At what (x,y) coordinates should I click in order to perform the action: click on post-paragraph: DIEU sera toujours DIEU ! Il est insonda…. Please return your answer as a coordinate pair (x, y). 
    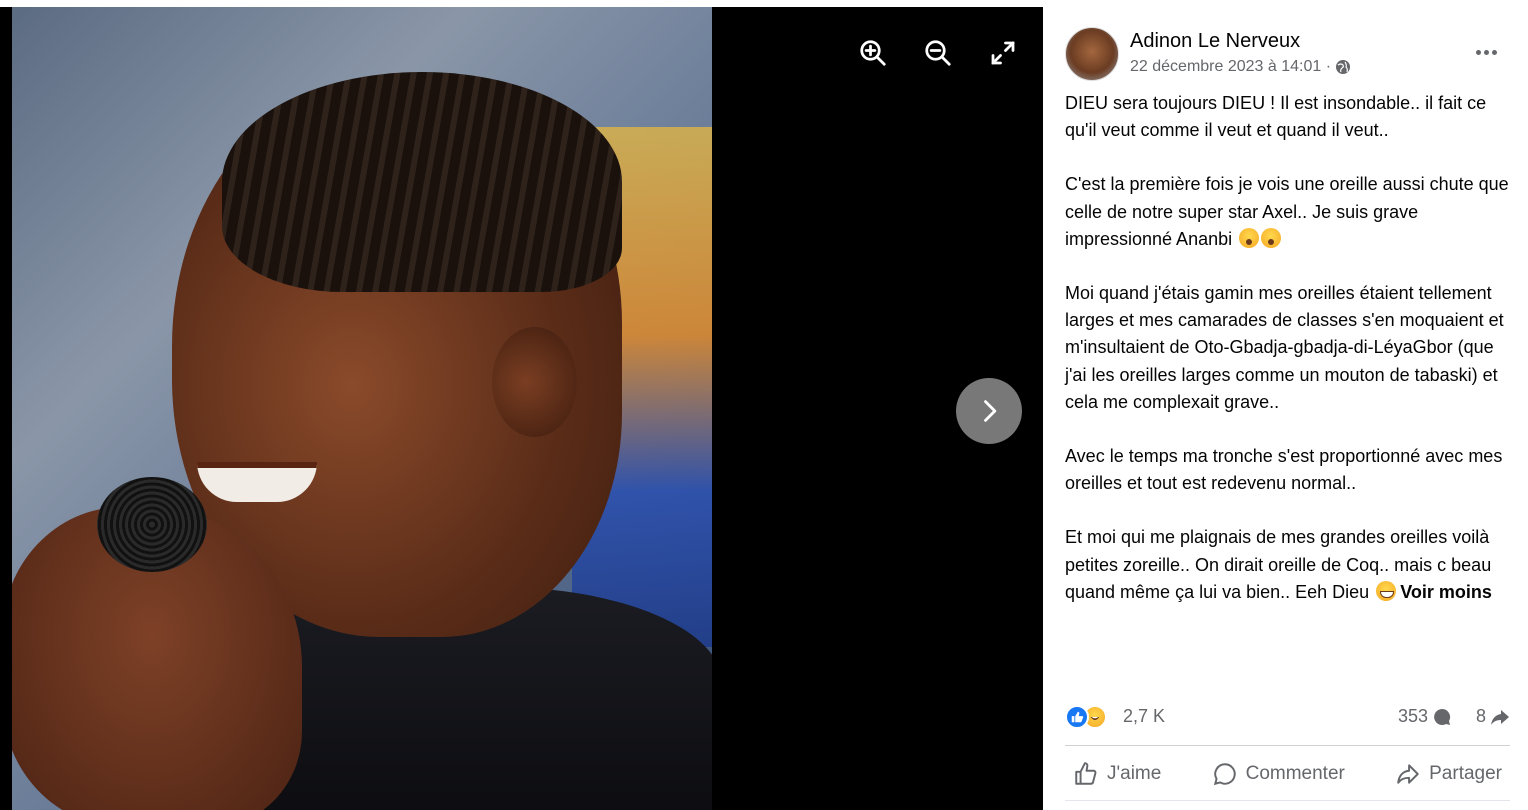
    Looking at the image, I should click on (1276, 117).